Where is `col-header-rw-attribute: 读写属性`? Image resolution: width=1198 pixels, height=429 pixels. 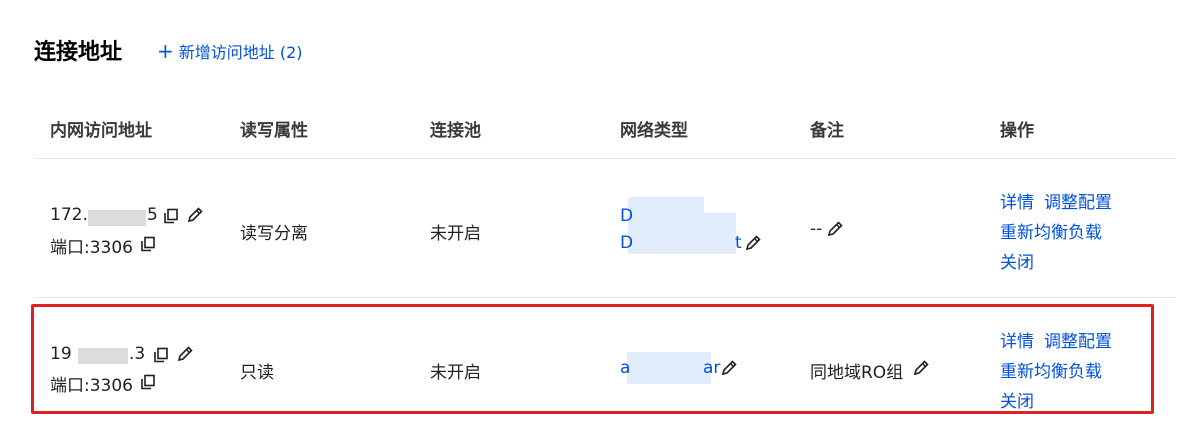
col-header-rw-attribute: 读写属性 is located at coordinates (274, 131).